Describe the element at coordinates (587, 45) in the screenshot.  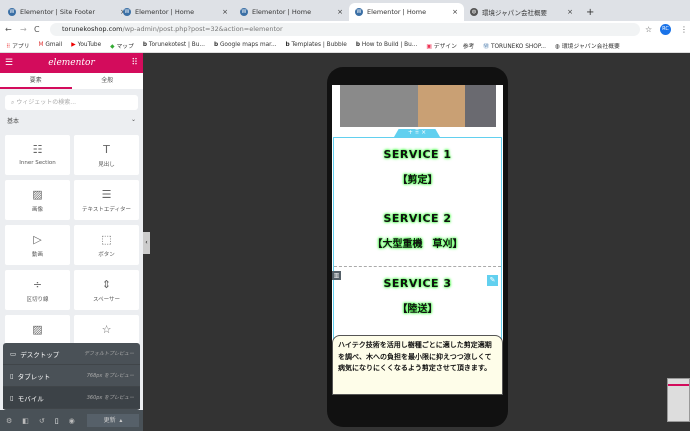
I see `bookmark-company: ◍ 環境ジャパン会社概要` at that location.